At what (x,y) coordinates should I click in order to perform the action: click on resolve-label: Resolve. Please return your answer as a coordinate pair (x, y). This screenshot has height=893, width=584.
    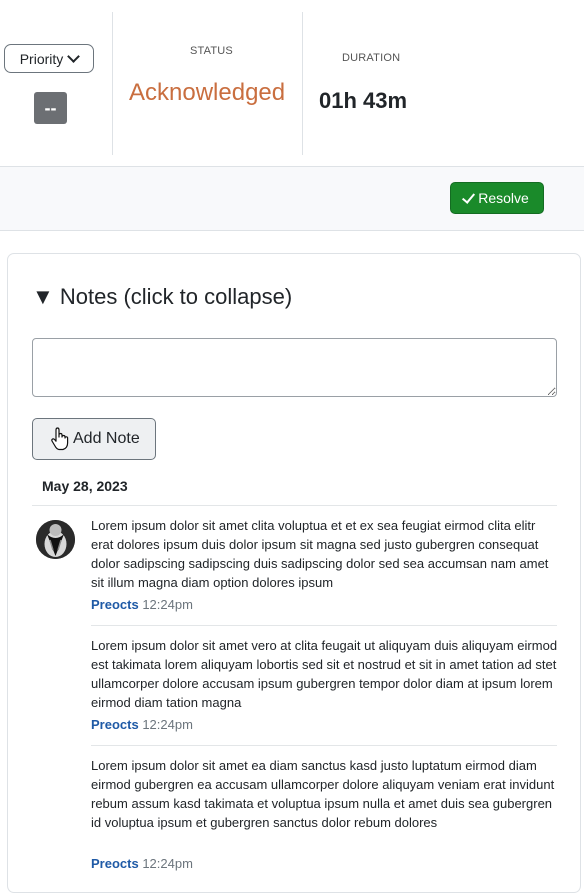
    Looking at the image, I should click on (503, 198).